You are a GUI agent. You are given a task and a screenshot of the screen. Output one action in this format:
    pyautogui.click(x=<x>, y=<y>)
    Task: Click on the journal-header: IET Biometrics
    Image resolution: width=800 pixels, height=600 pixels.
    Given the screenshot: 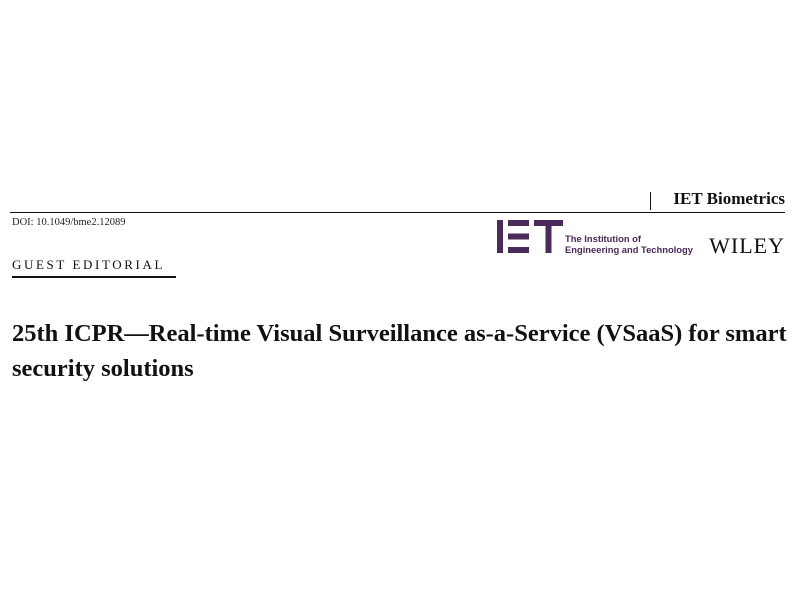 What is the action you would take?
    pyautogui.click(x=397, y=199)
    